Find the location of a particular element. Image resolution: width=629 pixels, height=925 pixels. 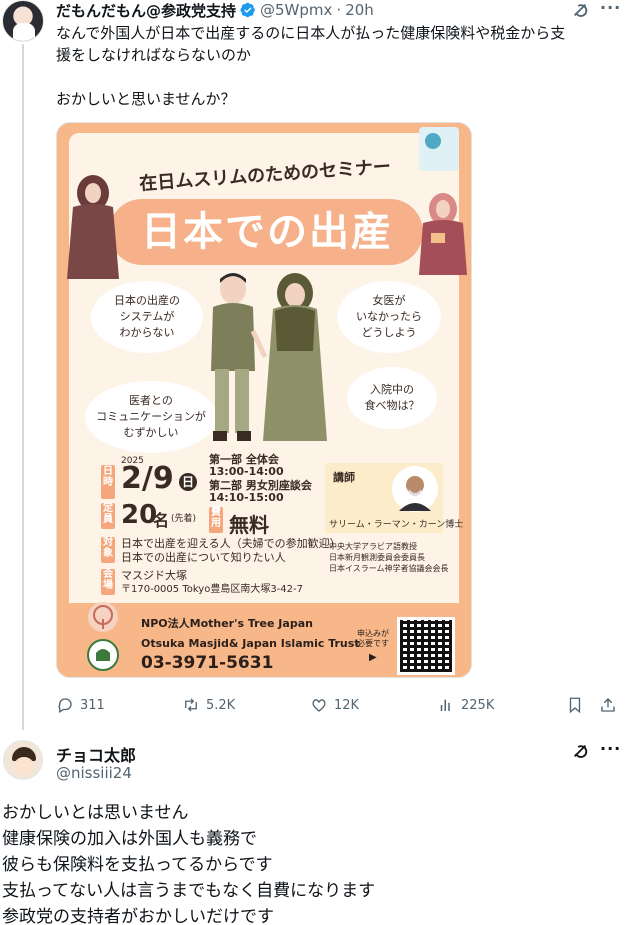

share-icon is located at coordinates (608, 705).